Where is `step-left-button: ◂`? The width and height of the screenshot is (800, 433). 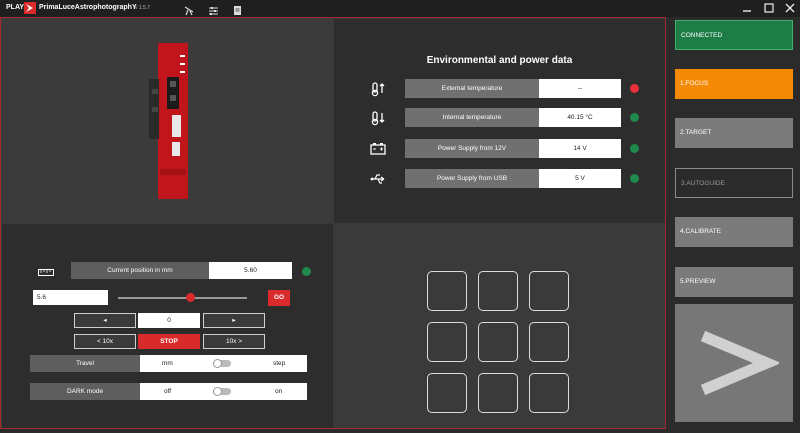
step-left-button: ◂ is located at coordinates (105, 320).